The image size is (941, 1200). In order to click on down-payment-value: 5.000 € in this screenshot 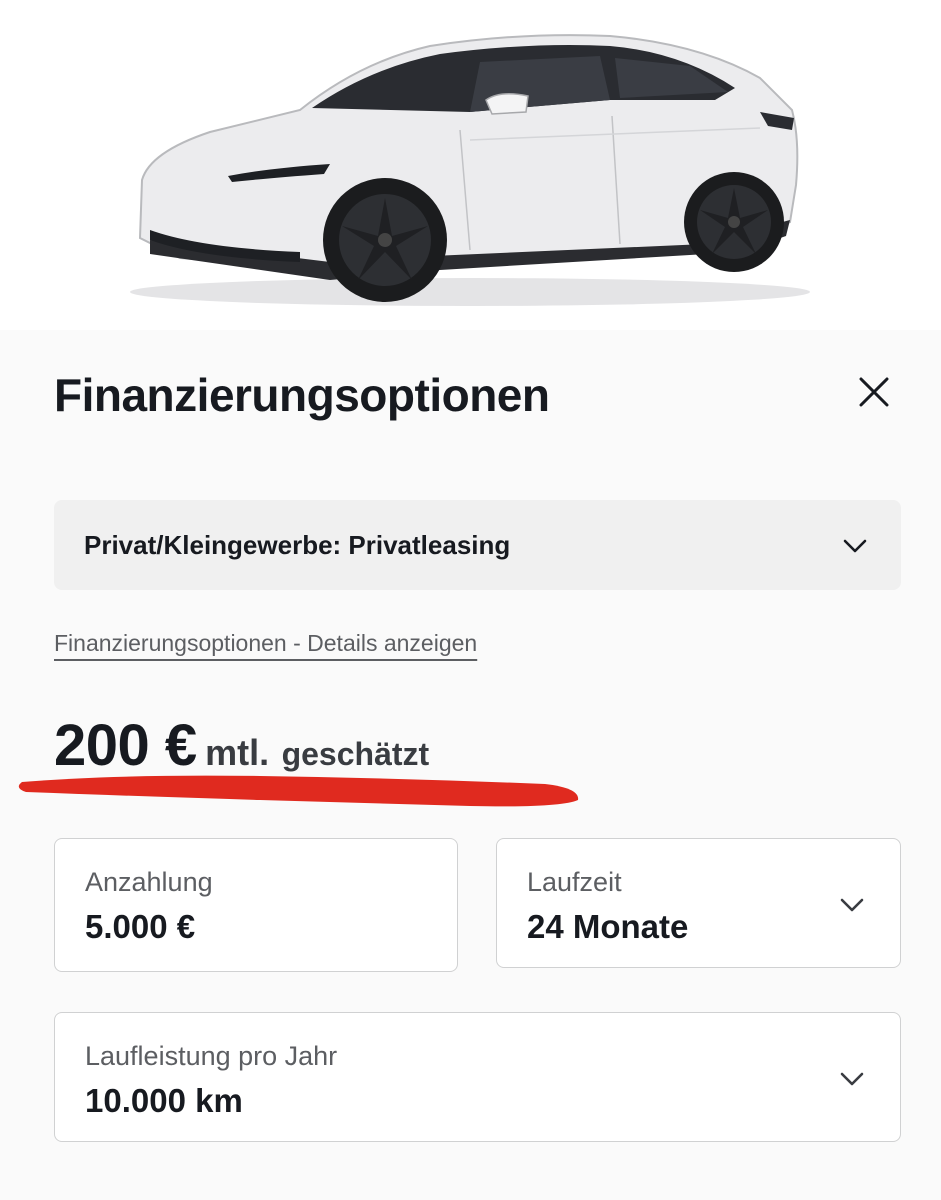, I will do `click(140, 926)`.